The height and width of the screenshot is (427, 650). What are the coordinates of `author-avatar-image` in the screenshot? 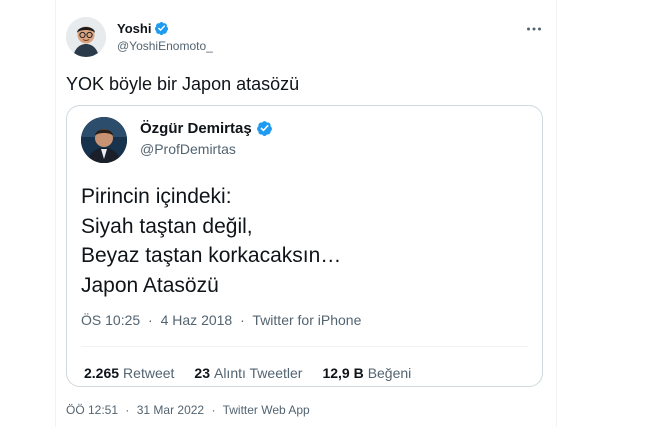 It's located at (86, 37).